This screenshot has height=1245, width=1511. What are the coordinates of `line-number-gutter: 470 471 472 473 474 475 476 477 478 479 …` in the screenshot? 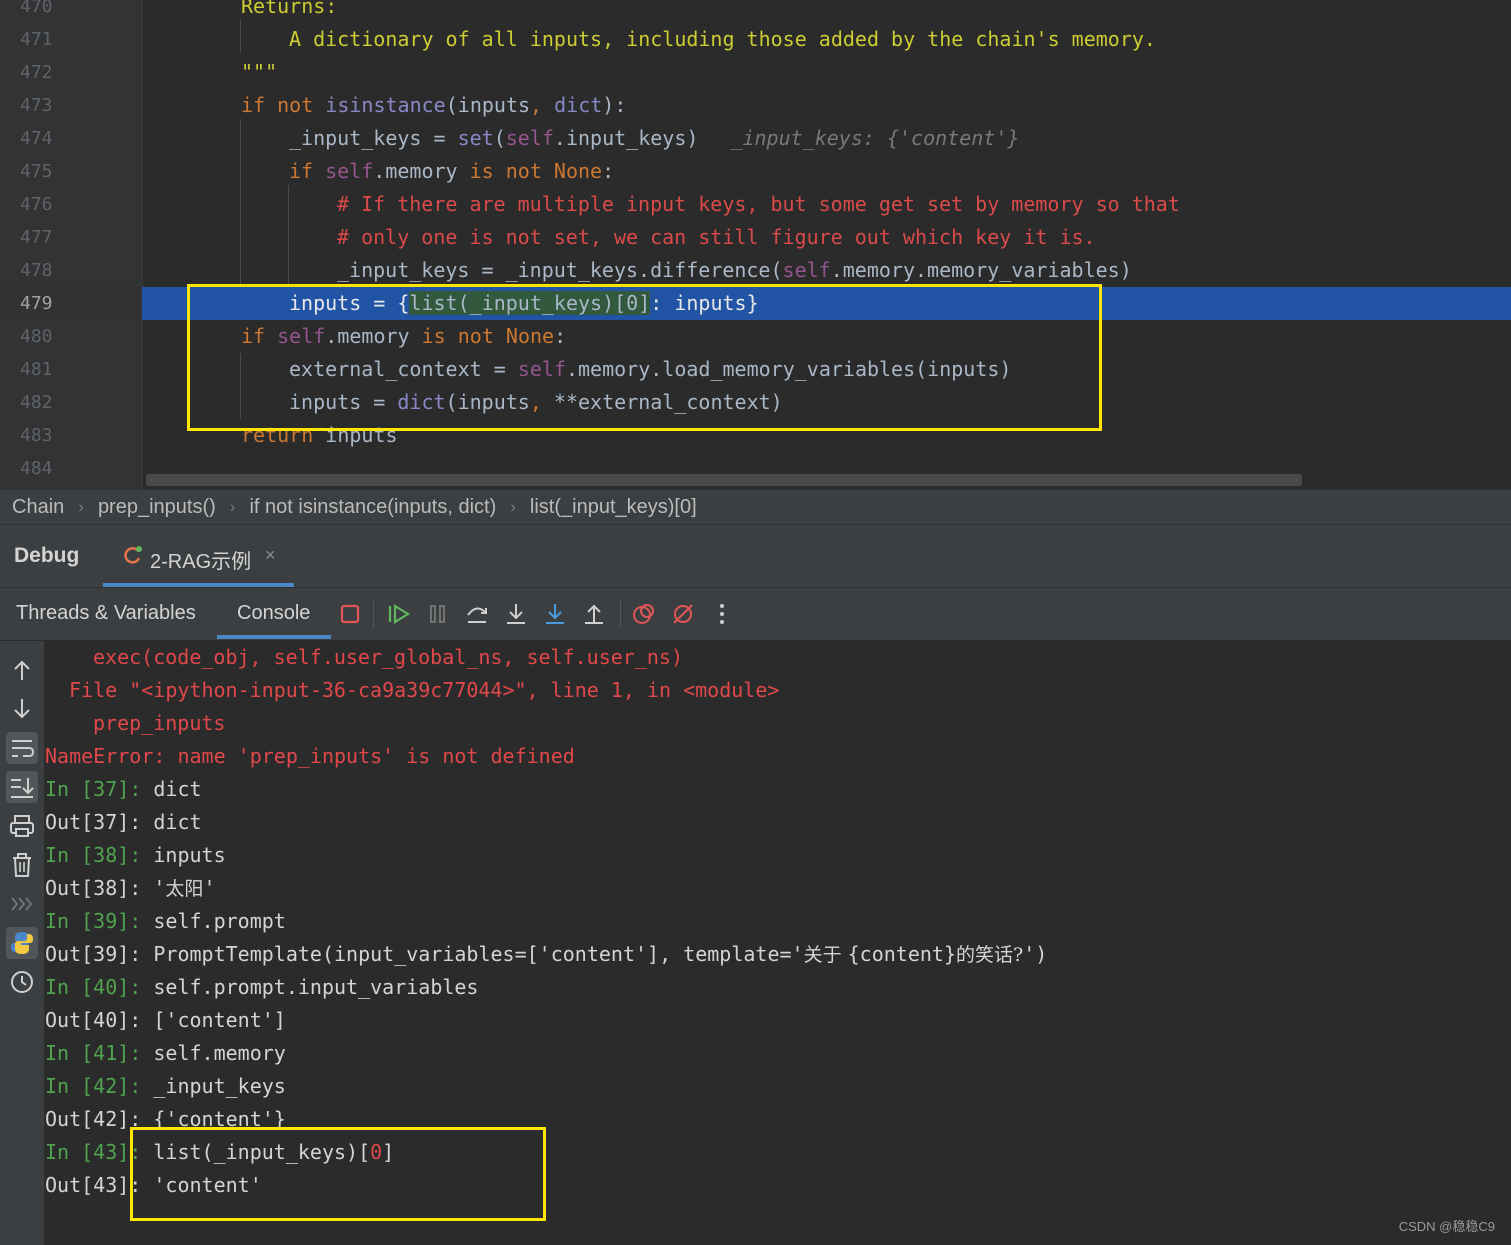 It's located at (71, 244).